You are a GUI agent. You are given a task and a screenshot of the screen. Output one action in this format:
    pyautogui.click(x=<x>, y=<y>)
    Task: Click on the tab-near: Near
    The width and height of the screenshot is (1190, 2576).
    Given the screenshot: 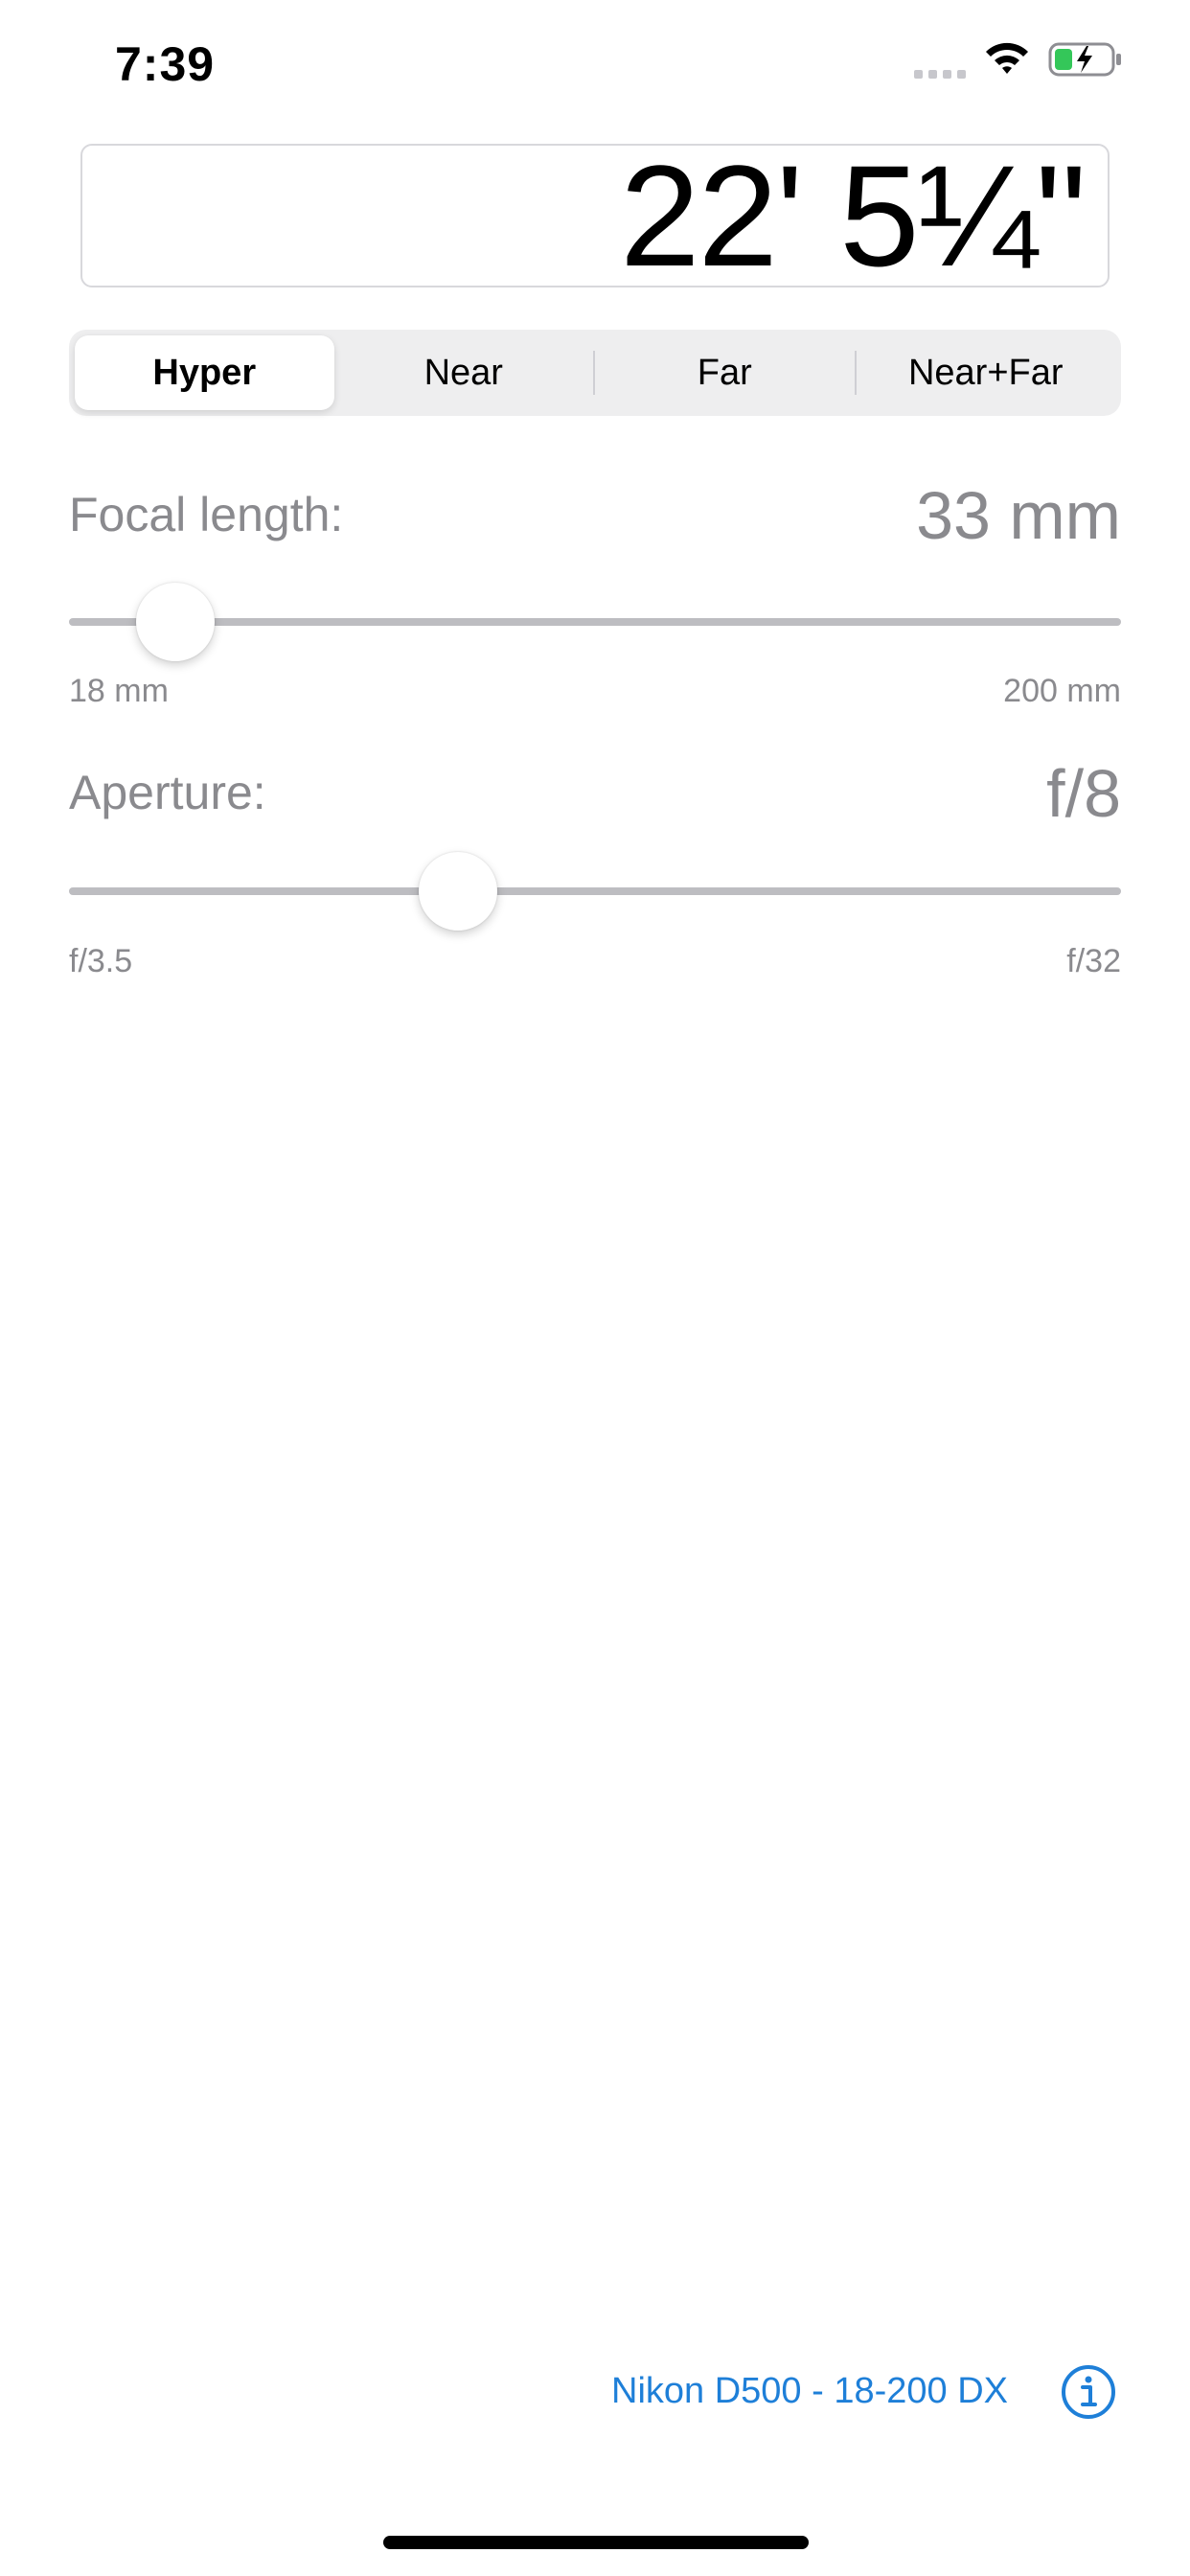 What is the action you would take?
    pyautogui.click(x=464, y=373)
    